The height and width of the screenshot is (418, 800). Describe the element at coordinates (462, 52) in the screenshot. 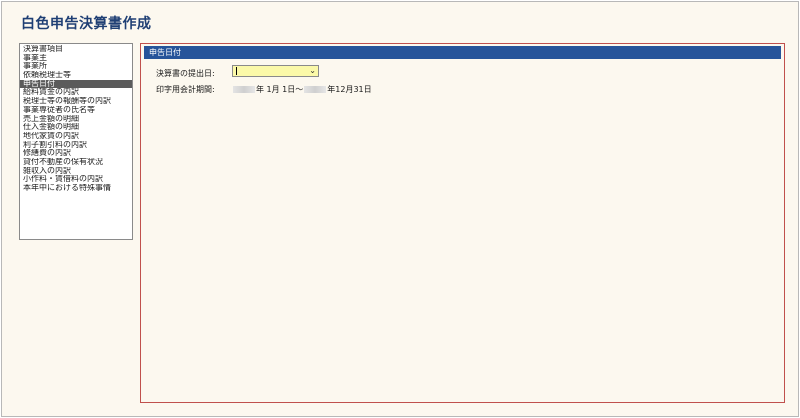

I see `panel-header: 申告日付` at that location.